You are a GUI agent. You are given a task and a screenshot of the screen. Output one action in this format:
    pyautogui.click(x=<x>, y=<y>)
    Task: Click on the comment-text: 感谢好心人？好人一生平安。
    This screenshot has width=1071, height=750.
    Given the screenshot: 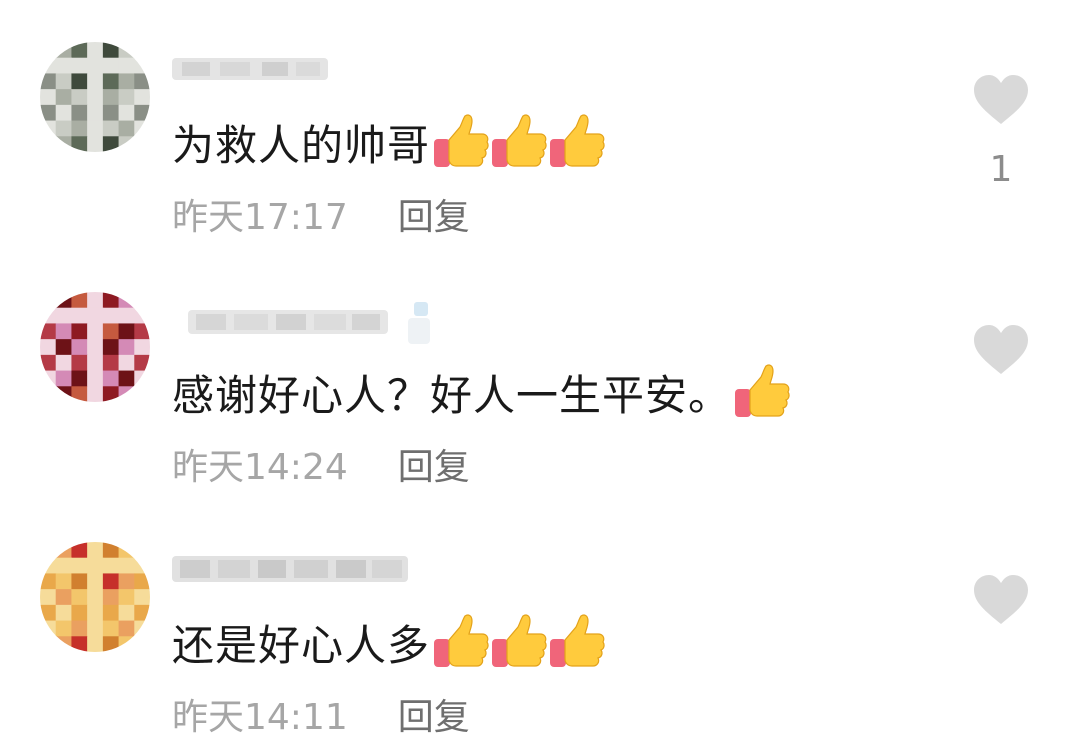 What is the action you would take?
    pyautogui.click(x=481, y=392)
    